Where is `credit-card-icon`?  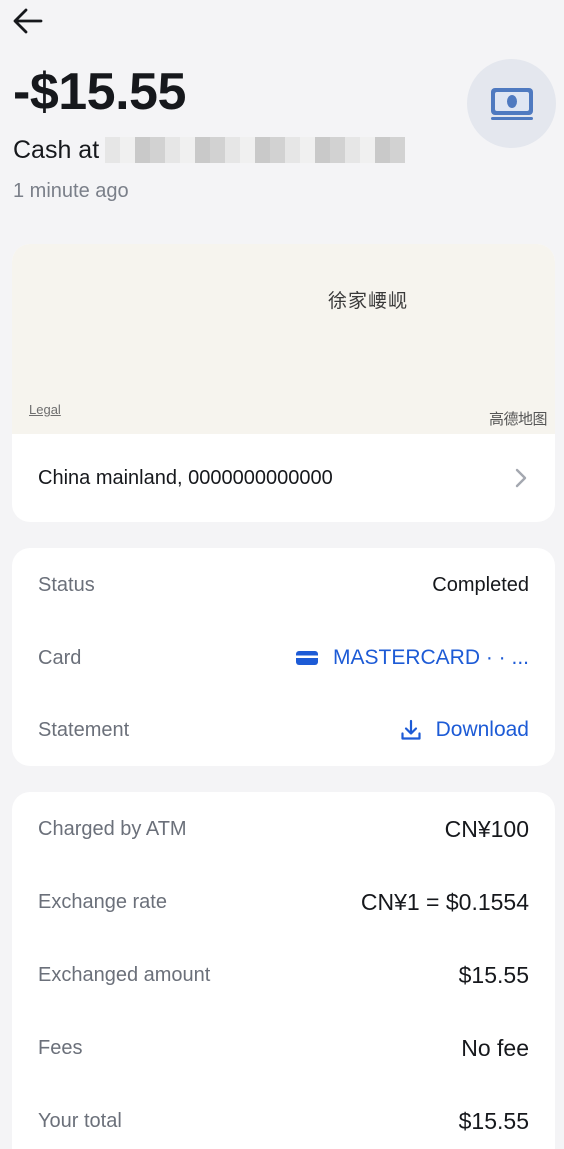
credit-card-icon is located at coordinates (307, 658).